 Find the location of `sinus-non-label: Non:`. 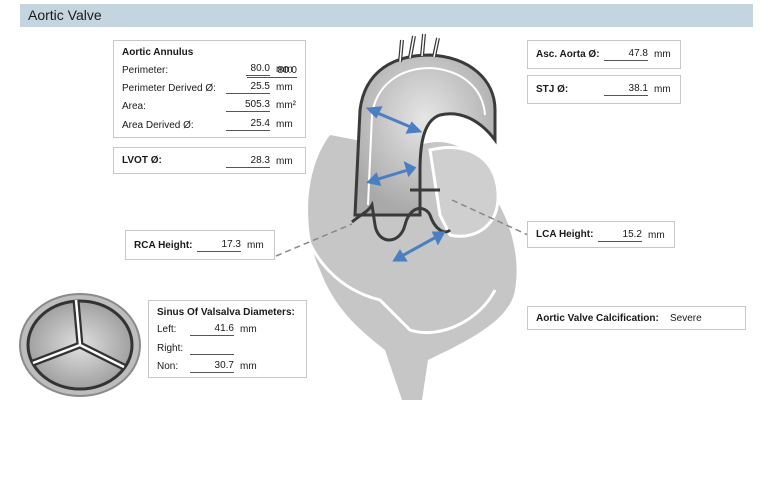

sinus-non-label: Non: is located at coordinates (168, 366).